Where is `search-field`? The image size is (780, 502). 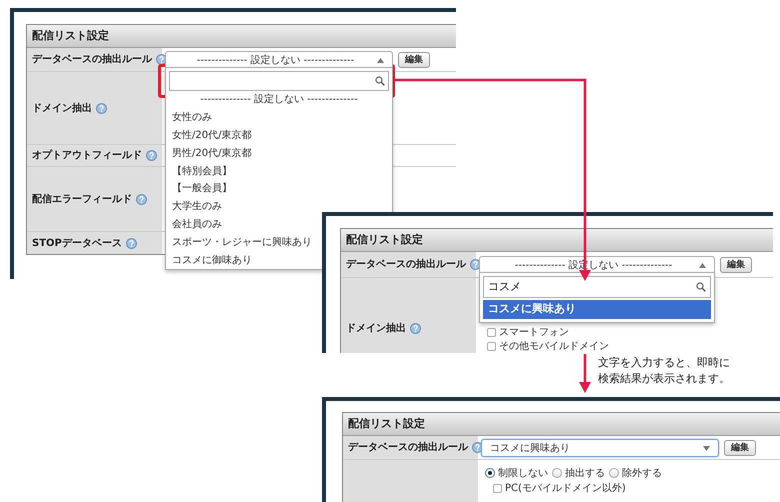
search-field is located at coordinates (279, 81).